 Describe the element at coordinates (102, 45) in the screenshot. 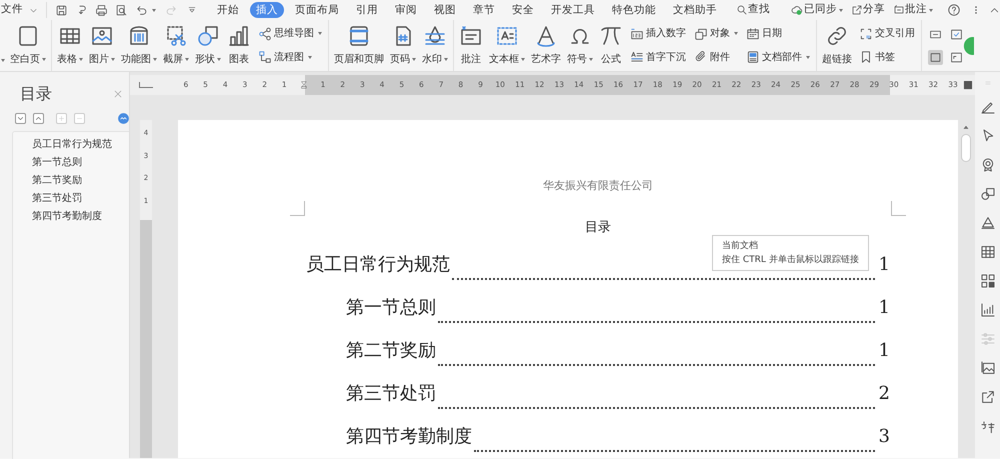

I see `ribbon-button: 图片` at that location.